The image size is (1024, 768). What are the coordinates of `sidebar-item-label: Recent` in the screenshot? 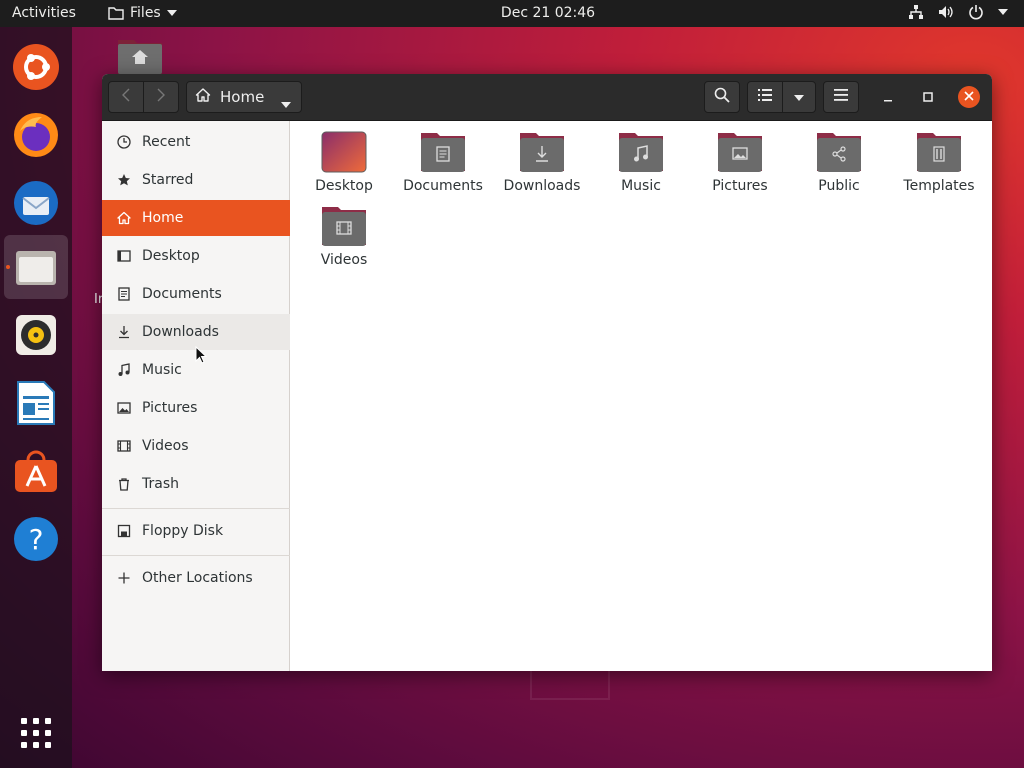 It's located at (166, 142).